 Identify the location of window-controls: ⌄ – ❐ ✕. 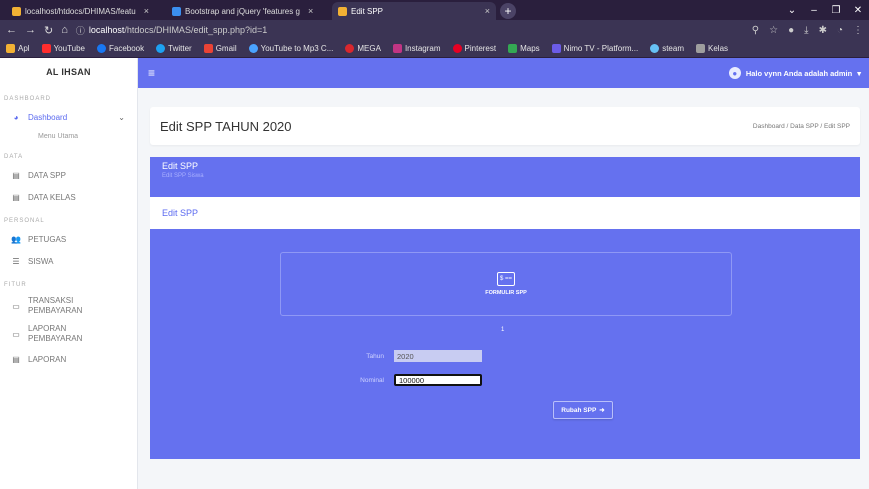
(825, 10).